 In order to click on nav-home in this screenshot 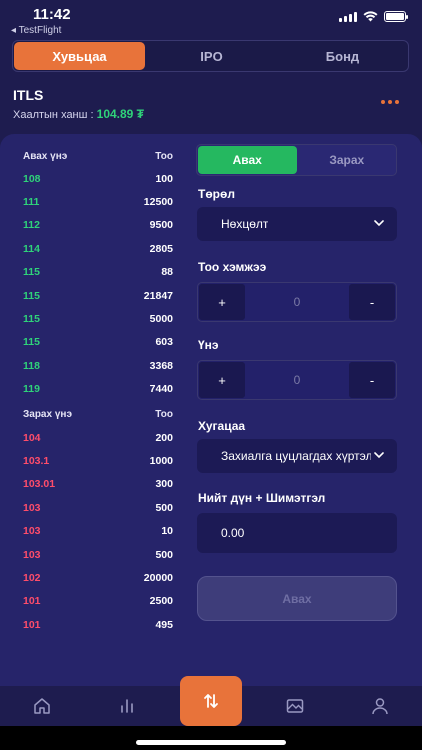, I will do `click(42, 706)`.